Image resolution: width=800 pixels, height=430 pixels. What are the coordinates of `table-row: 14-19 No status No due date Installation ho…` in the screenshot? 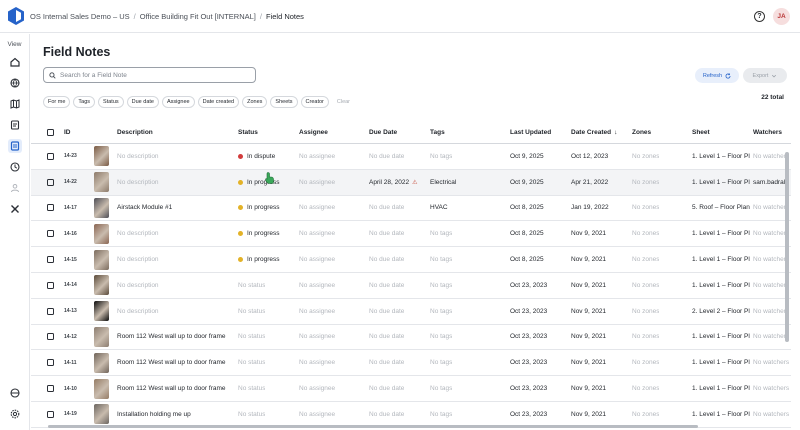 It's located at (411, 415).